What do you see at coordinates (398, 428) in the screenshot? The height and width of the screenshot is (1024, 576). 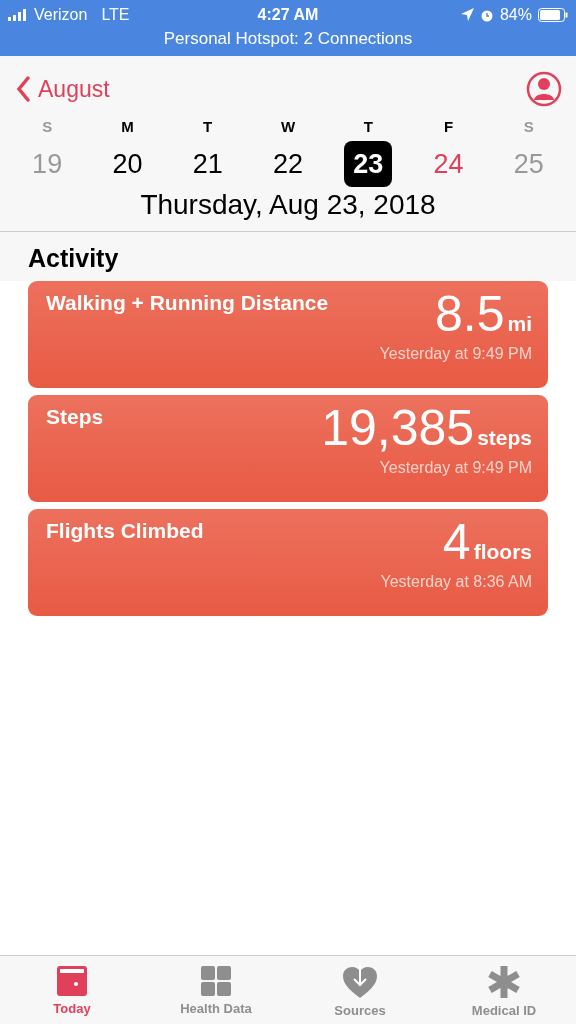 I see `metric-value: 19,385` at bounding box center [398, 428].